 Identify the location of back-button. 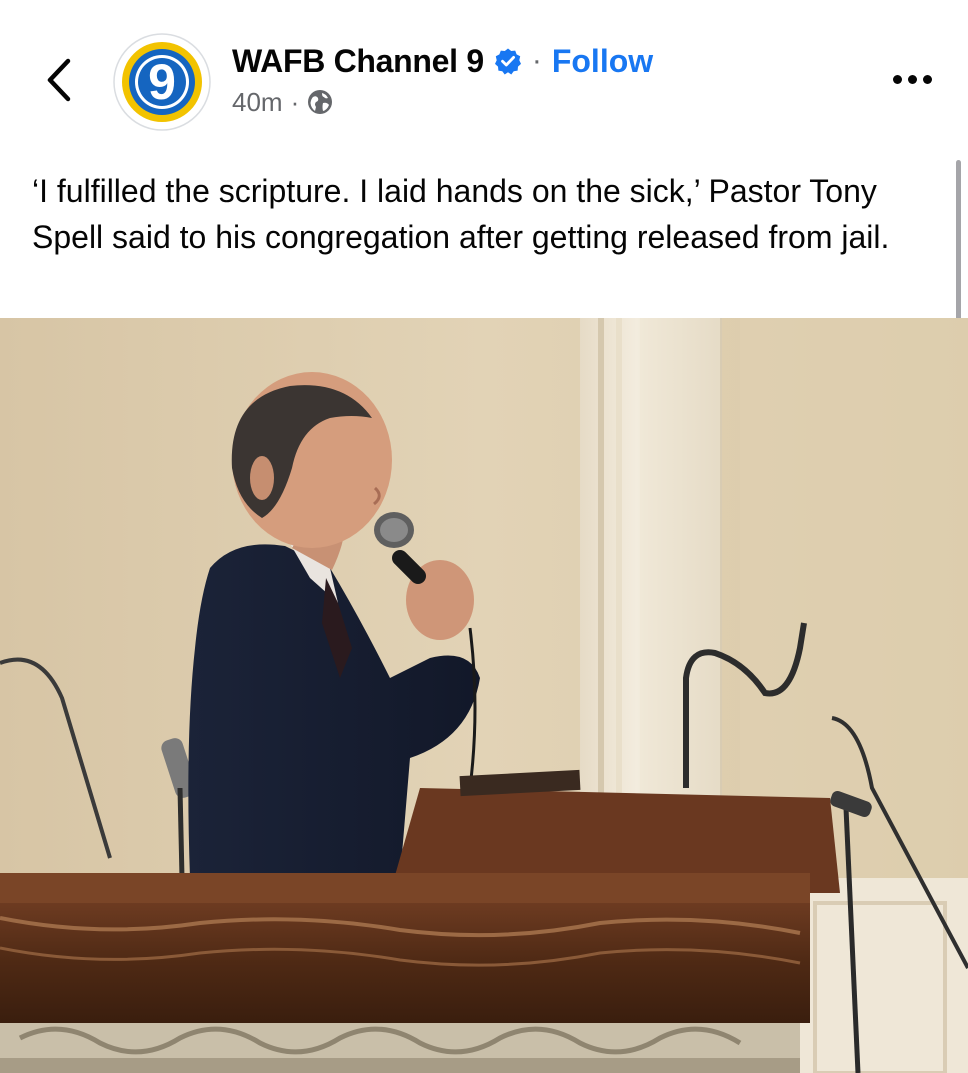
(58, 80).